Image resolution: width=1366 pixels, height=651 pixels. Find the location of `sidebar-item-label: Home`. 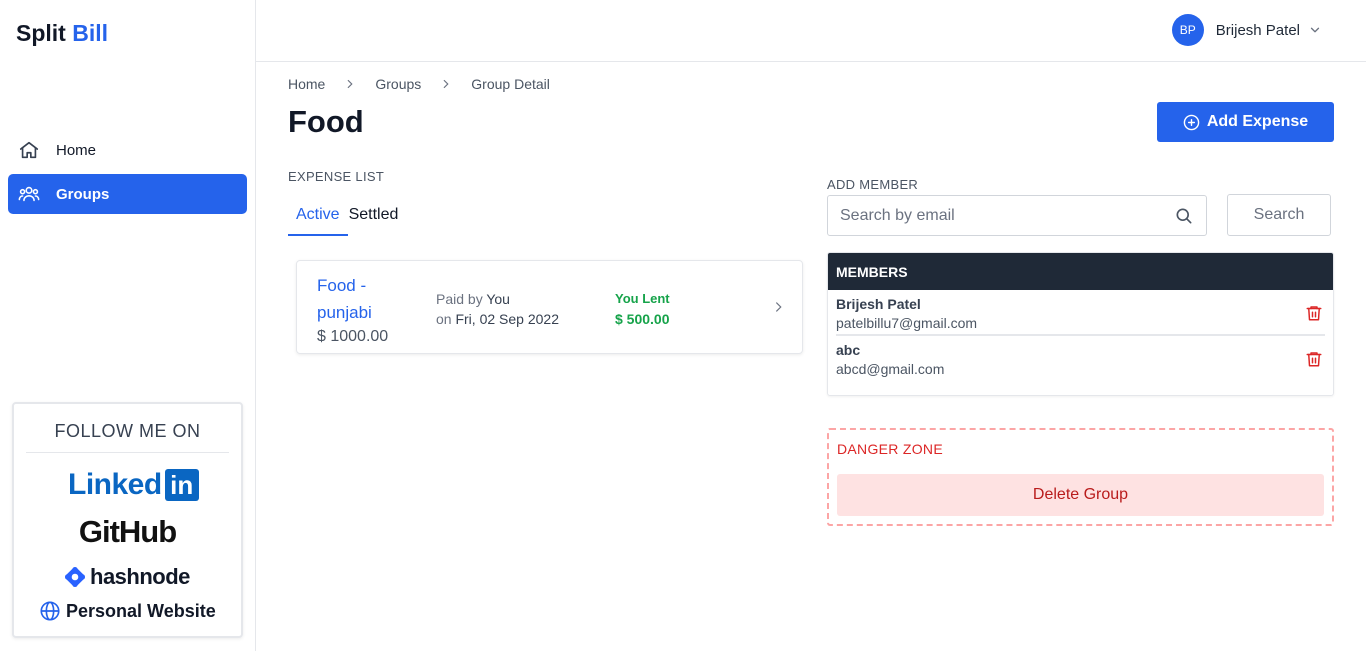

sidebar-item-label: Home is located at coordinates (76, 150).